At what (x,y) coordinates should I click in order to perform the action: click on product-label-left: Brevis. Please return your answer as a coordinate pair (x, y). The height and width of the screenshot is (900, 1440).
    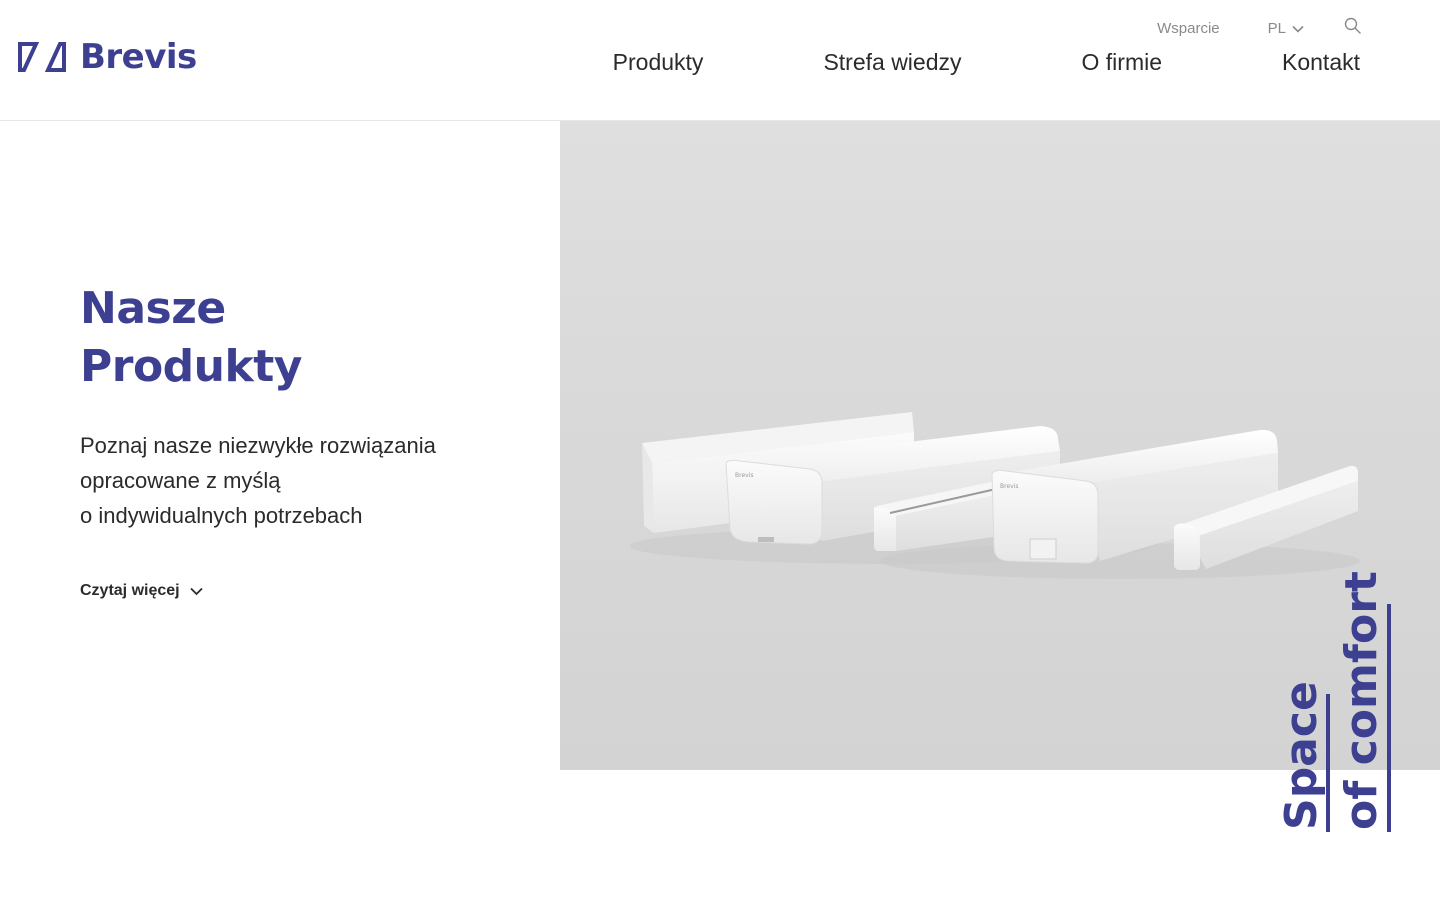
    Looking at the image, I should click on (744, 475).